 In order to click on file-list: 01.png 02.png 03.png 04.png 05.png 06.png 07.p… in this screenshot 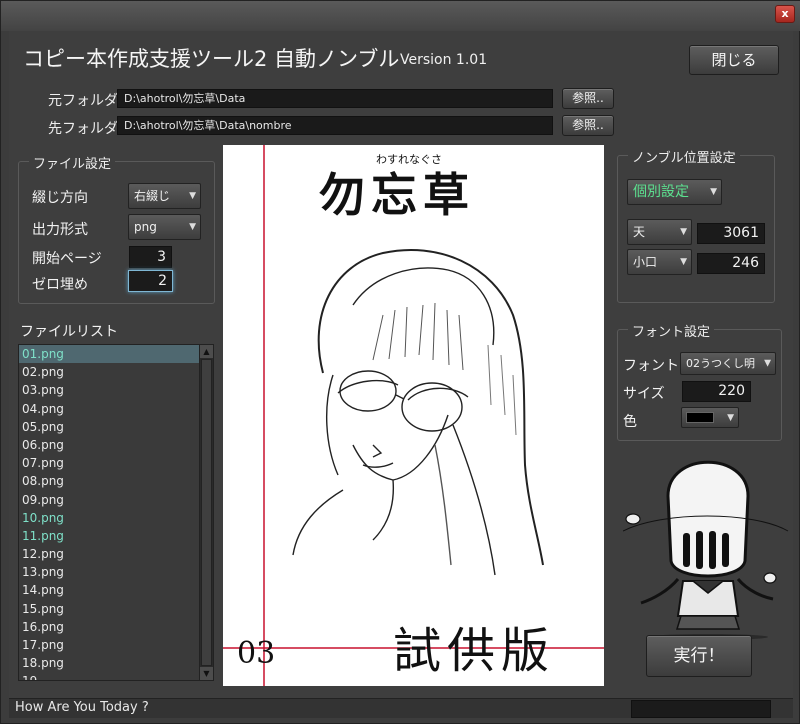, I will do `click(116, 512)`.